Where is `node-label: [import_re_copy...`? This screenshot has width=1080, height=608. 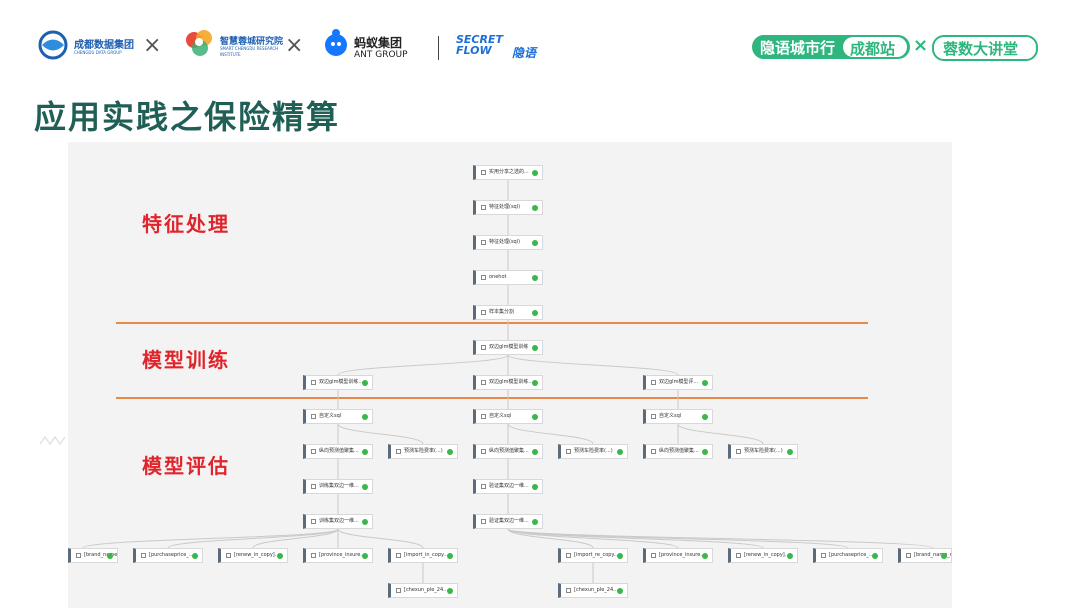
node-label: [import_re_copy... is located at coordinates (596, 555).